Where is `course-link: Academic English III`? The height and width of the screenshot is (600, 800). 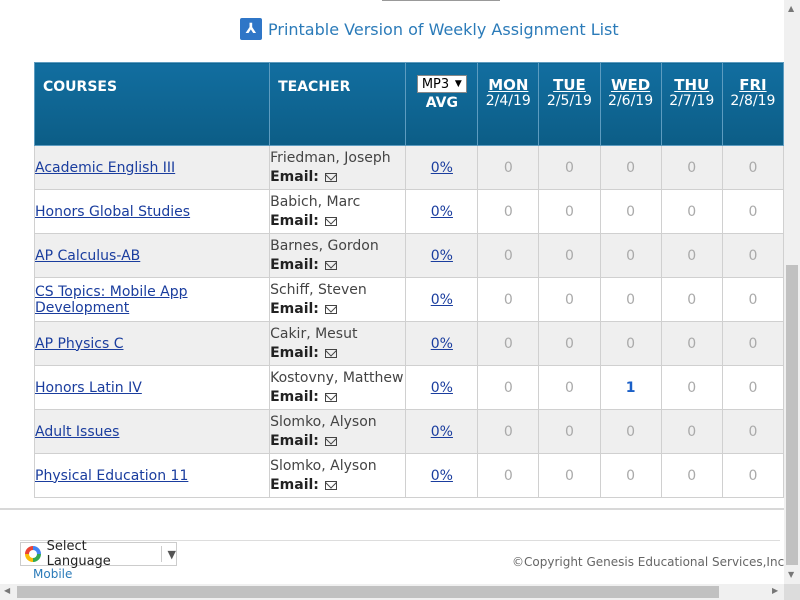
course-link: Academic English III is located at coordinates (105, 168).